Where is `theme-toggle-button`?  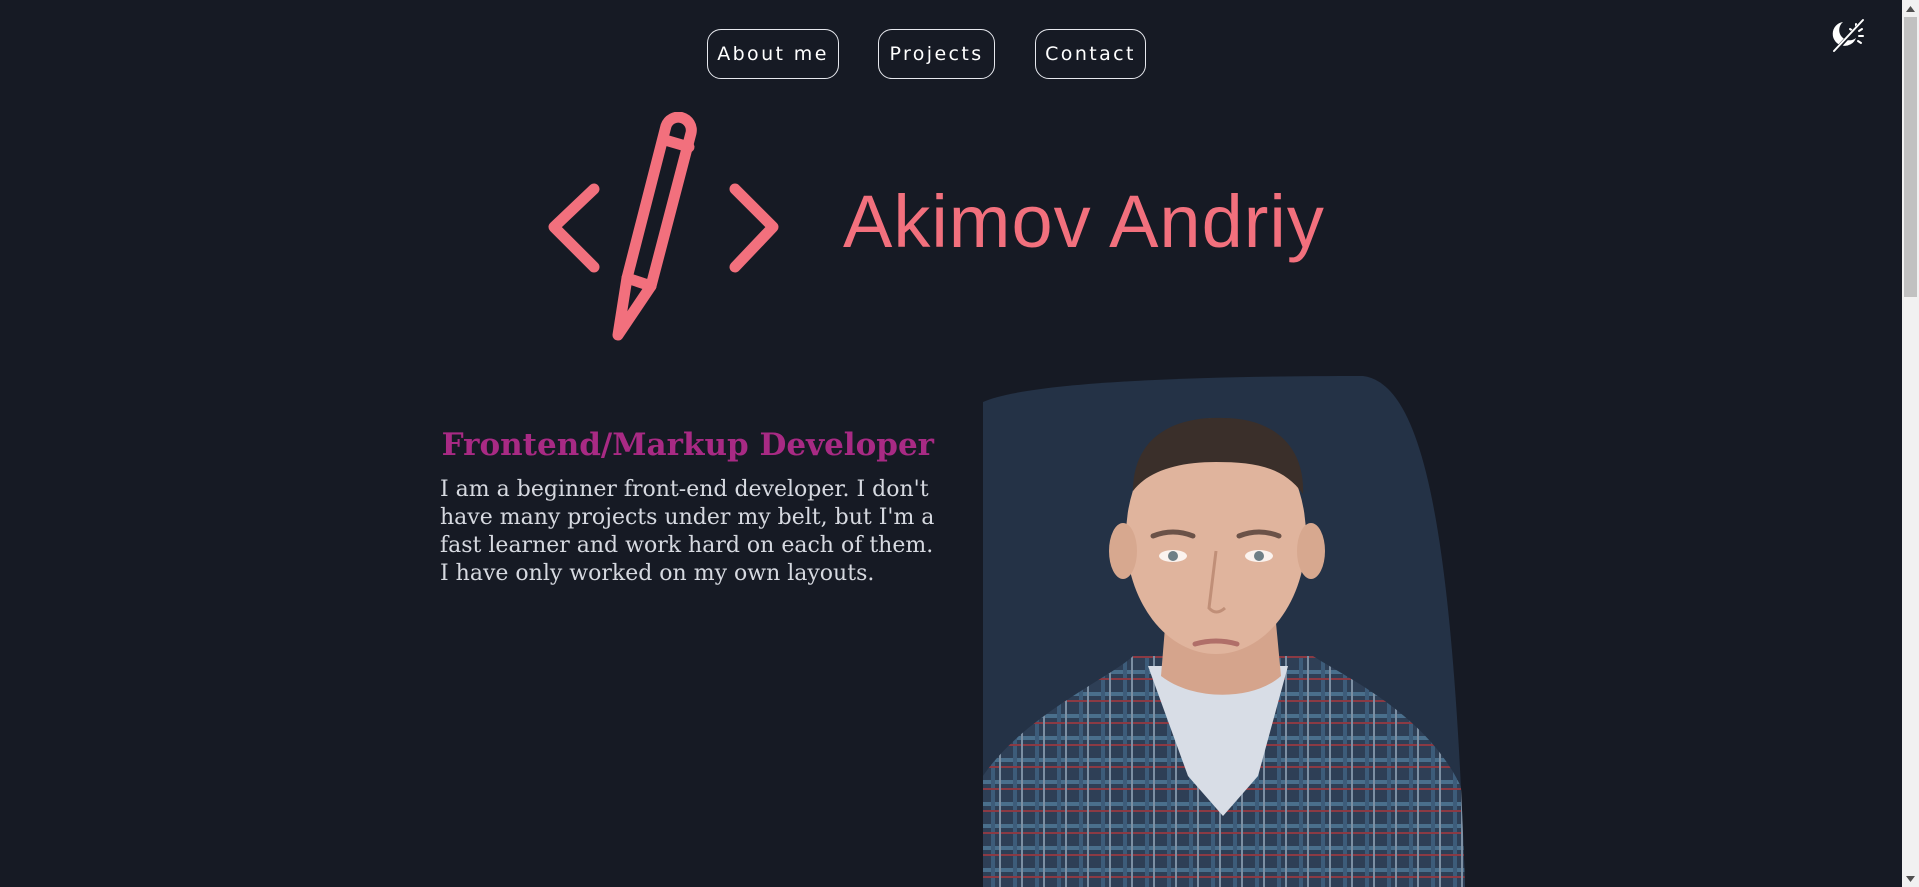
theme-toggle-button is located at coordinates (1848, 36).